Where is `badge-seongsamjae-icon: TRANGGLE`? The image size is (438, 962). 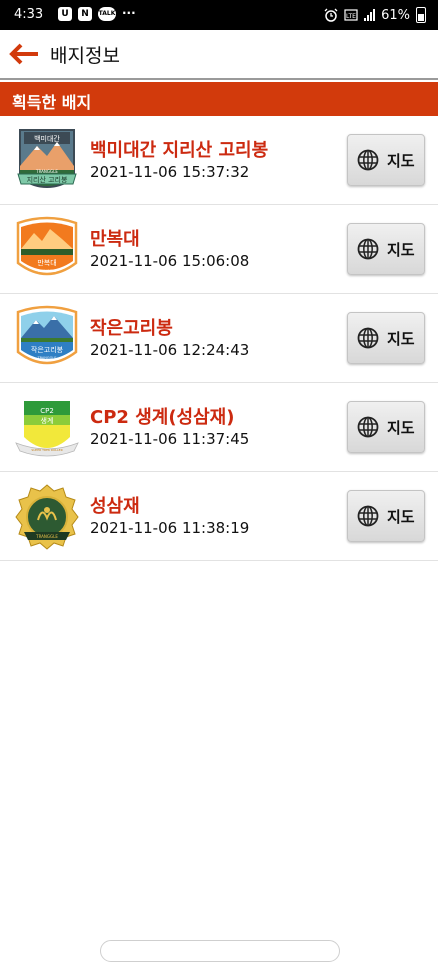
badge-seongsamjae-icon: TRANGGLE is located at coordinates (47, 517).